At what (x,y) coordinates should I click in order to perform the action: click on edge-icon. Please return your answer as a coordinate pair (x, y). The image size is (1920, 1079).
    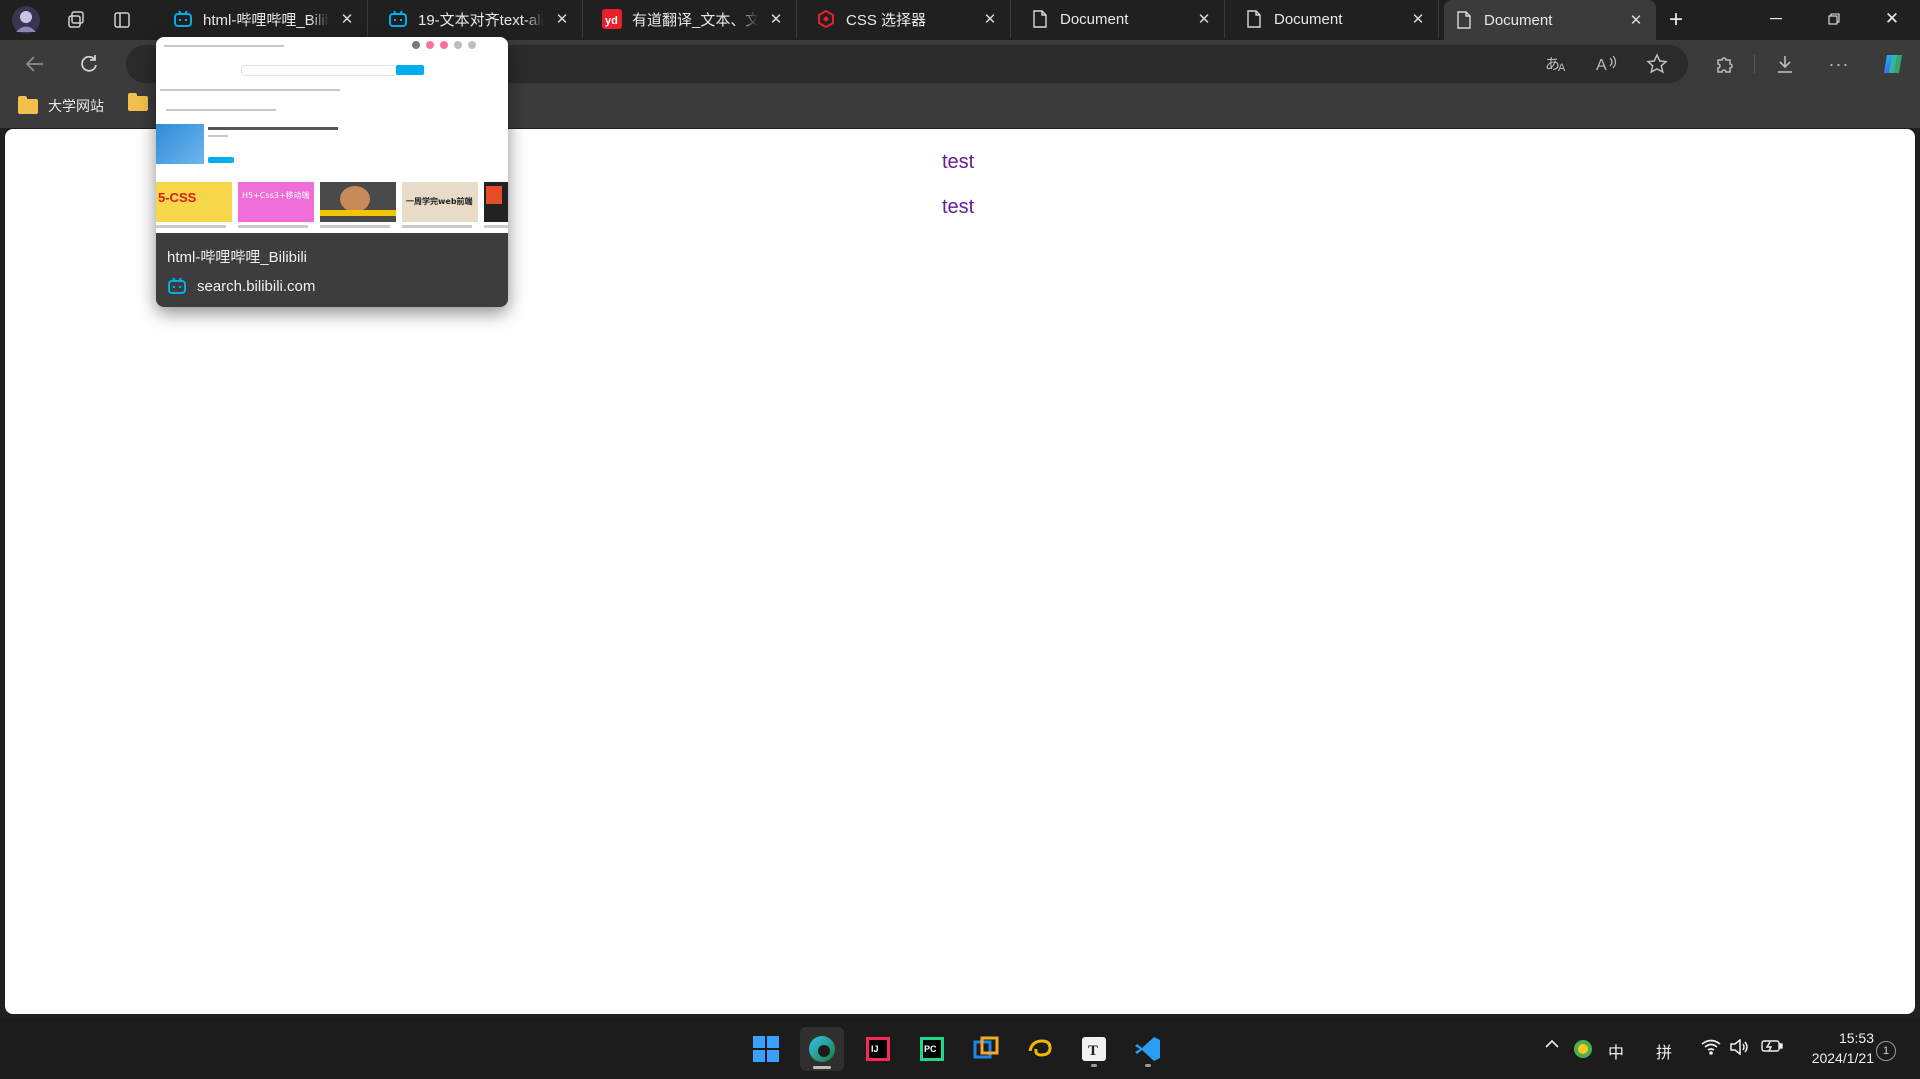
    Looking at the image, I should click on (822, 1049).